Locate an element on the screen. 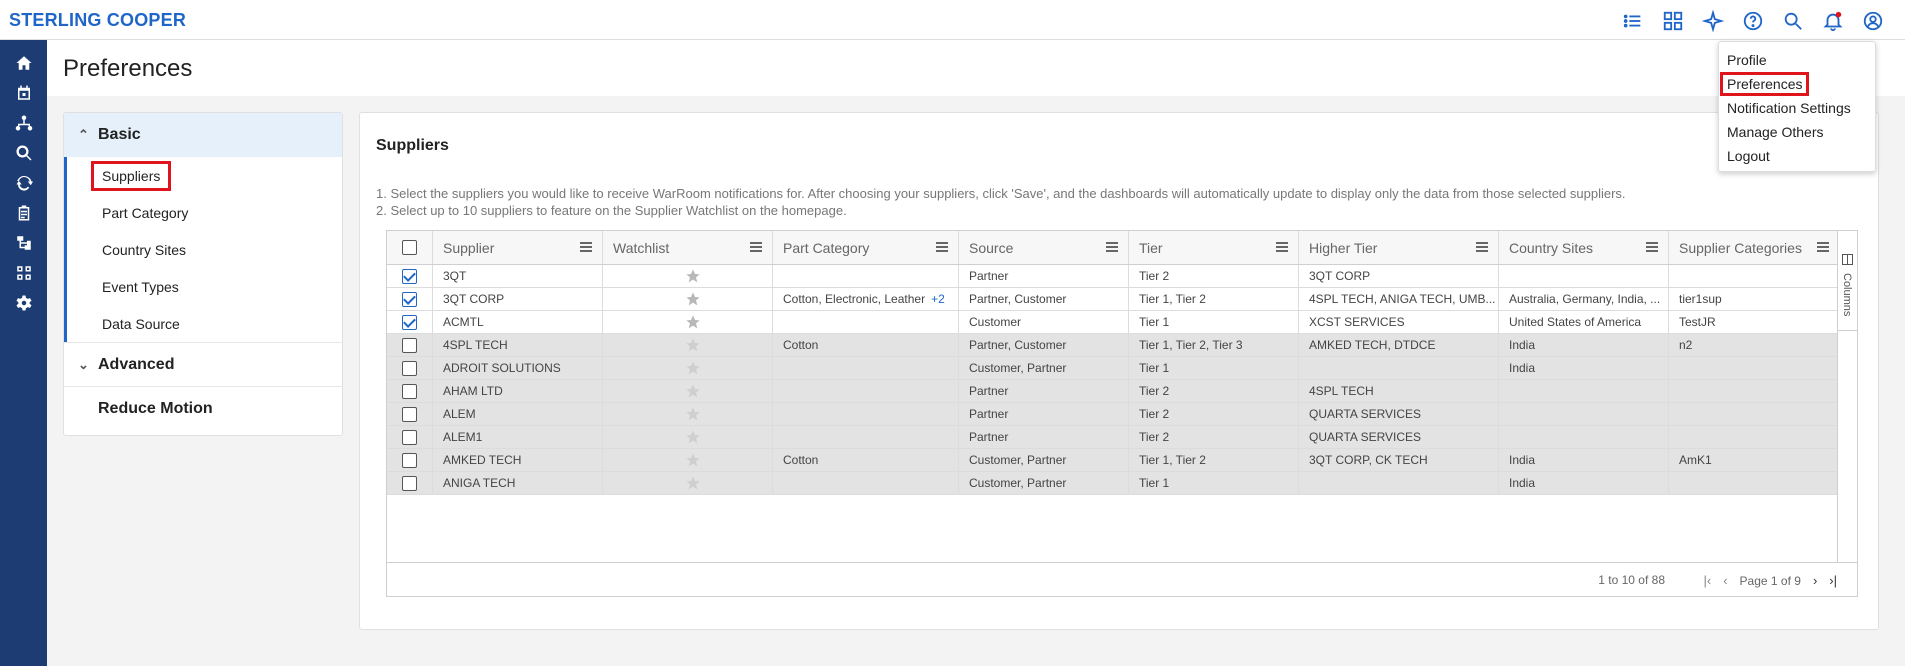  pagination: |‹ ‹ Page 1 of 9 › ›| is located at coordinates (1770, 580).